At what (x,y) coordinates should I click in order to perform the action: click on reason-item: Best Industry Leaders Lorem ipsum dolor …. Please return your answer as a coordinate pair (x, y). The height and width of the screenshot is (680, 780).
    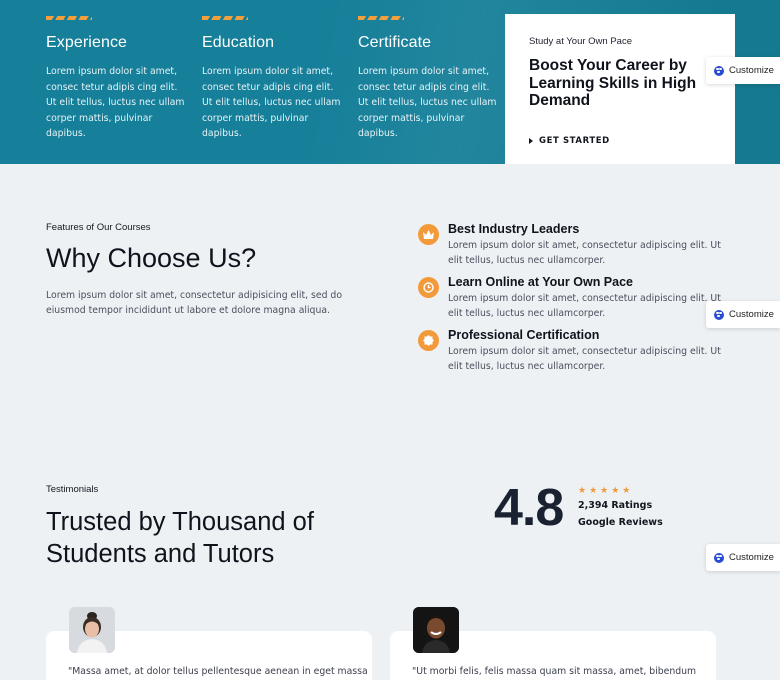
    Looking at the image, I should click on (578, 244).